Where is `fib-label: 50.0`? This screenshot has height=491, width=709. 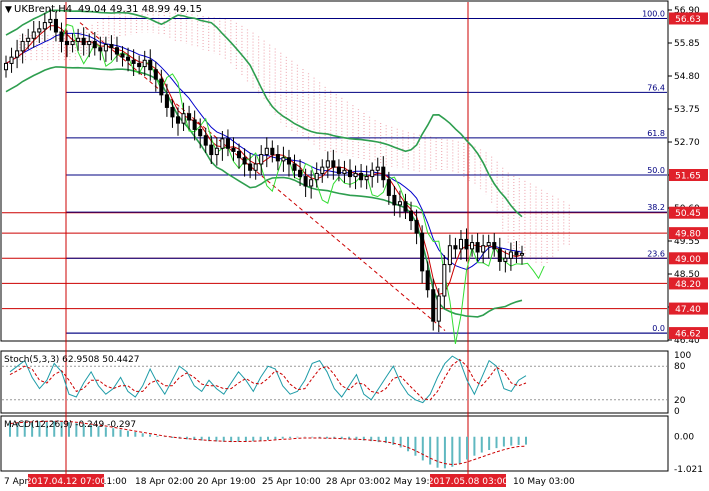
fib-label: 50.0 is located at coordinates (656, 170).